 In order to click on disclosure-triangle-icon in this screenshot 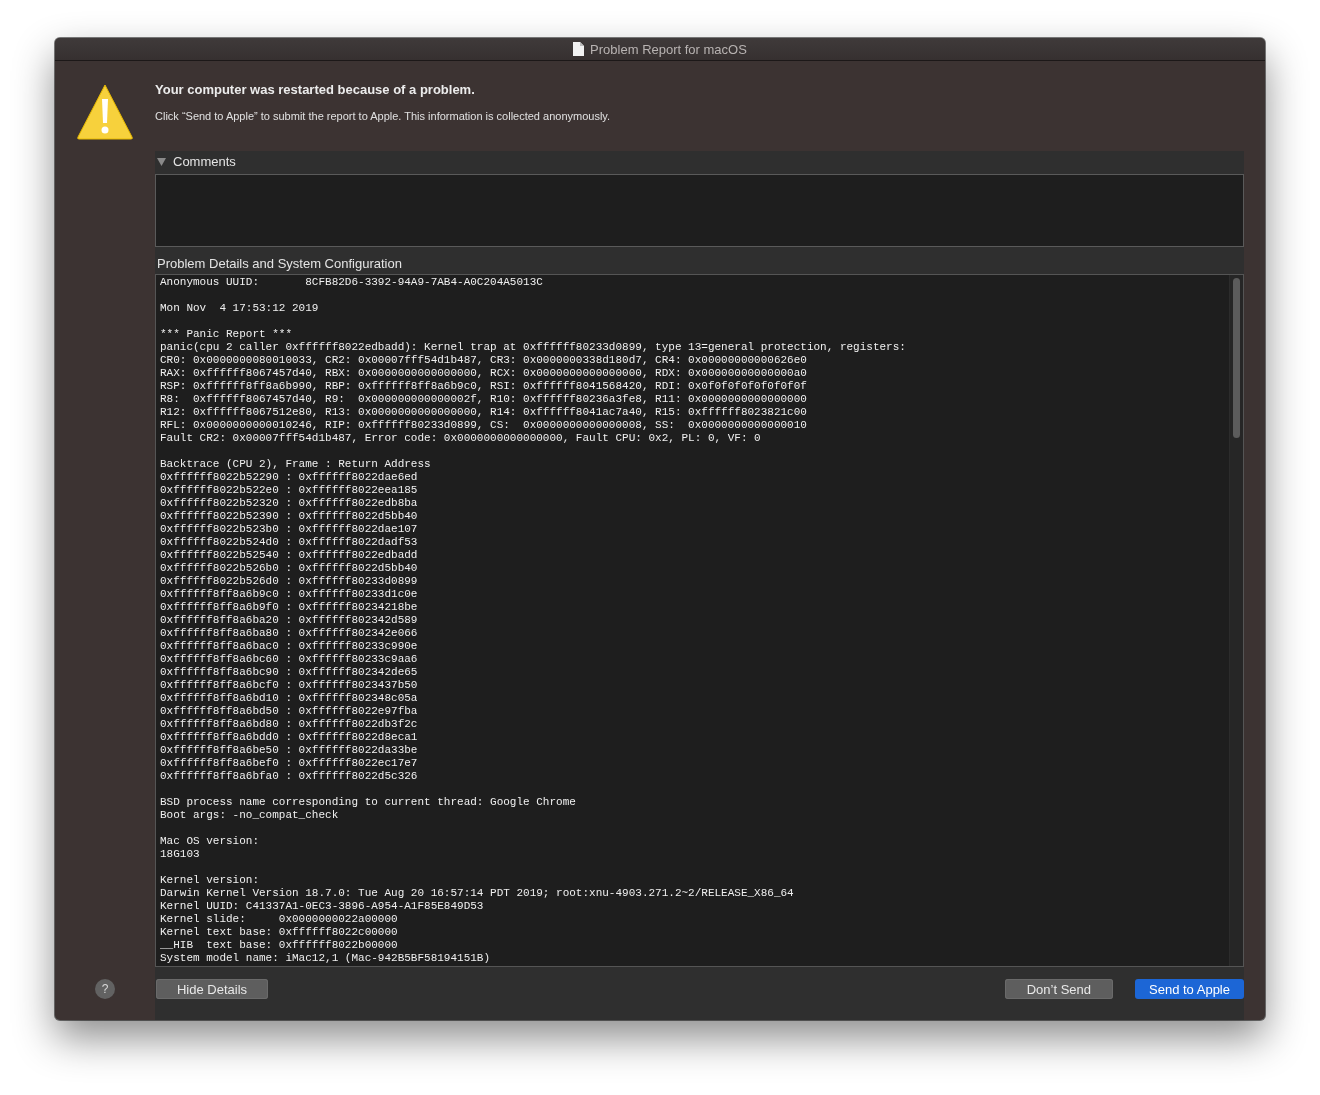, I will do `click(161, 161)`.